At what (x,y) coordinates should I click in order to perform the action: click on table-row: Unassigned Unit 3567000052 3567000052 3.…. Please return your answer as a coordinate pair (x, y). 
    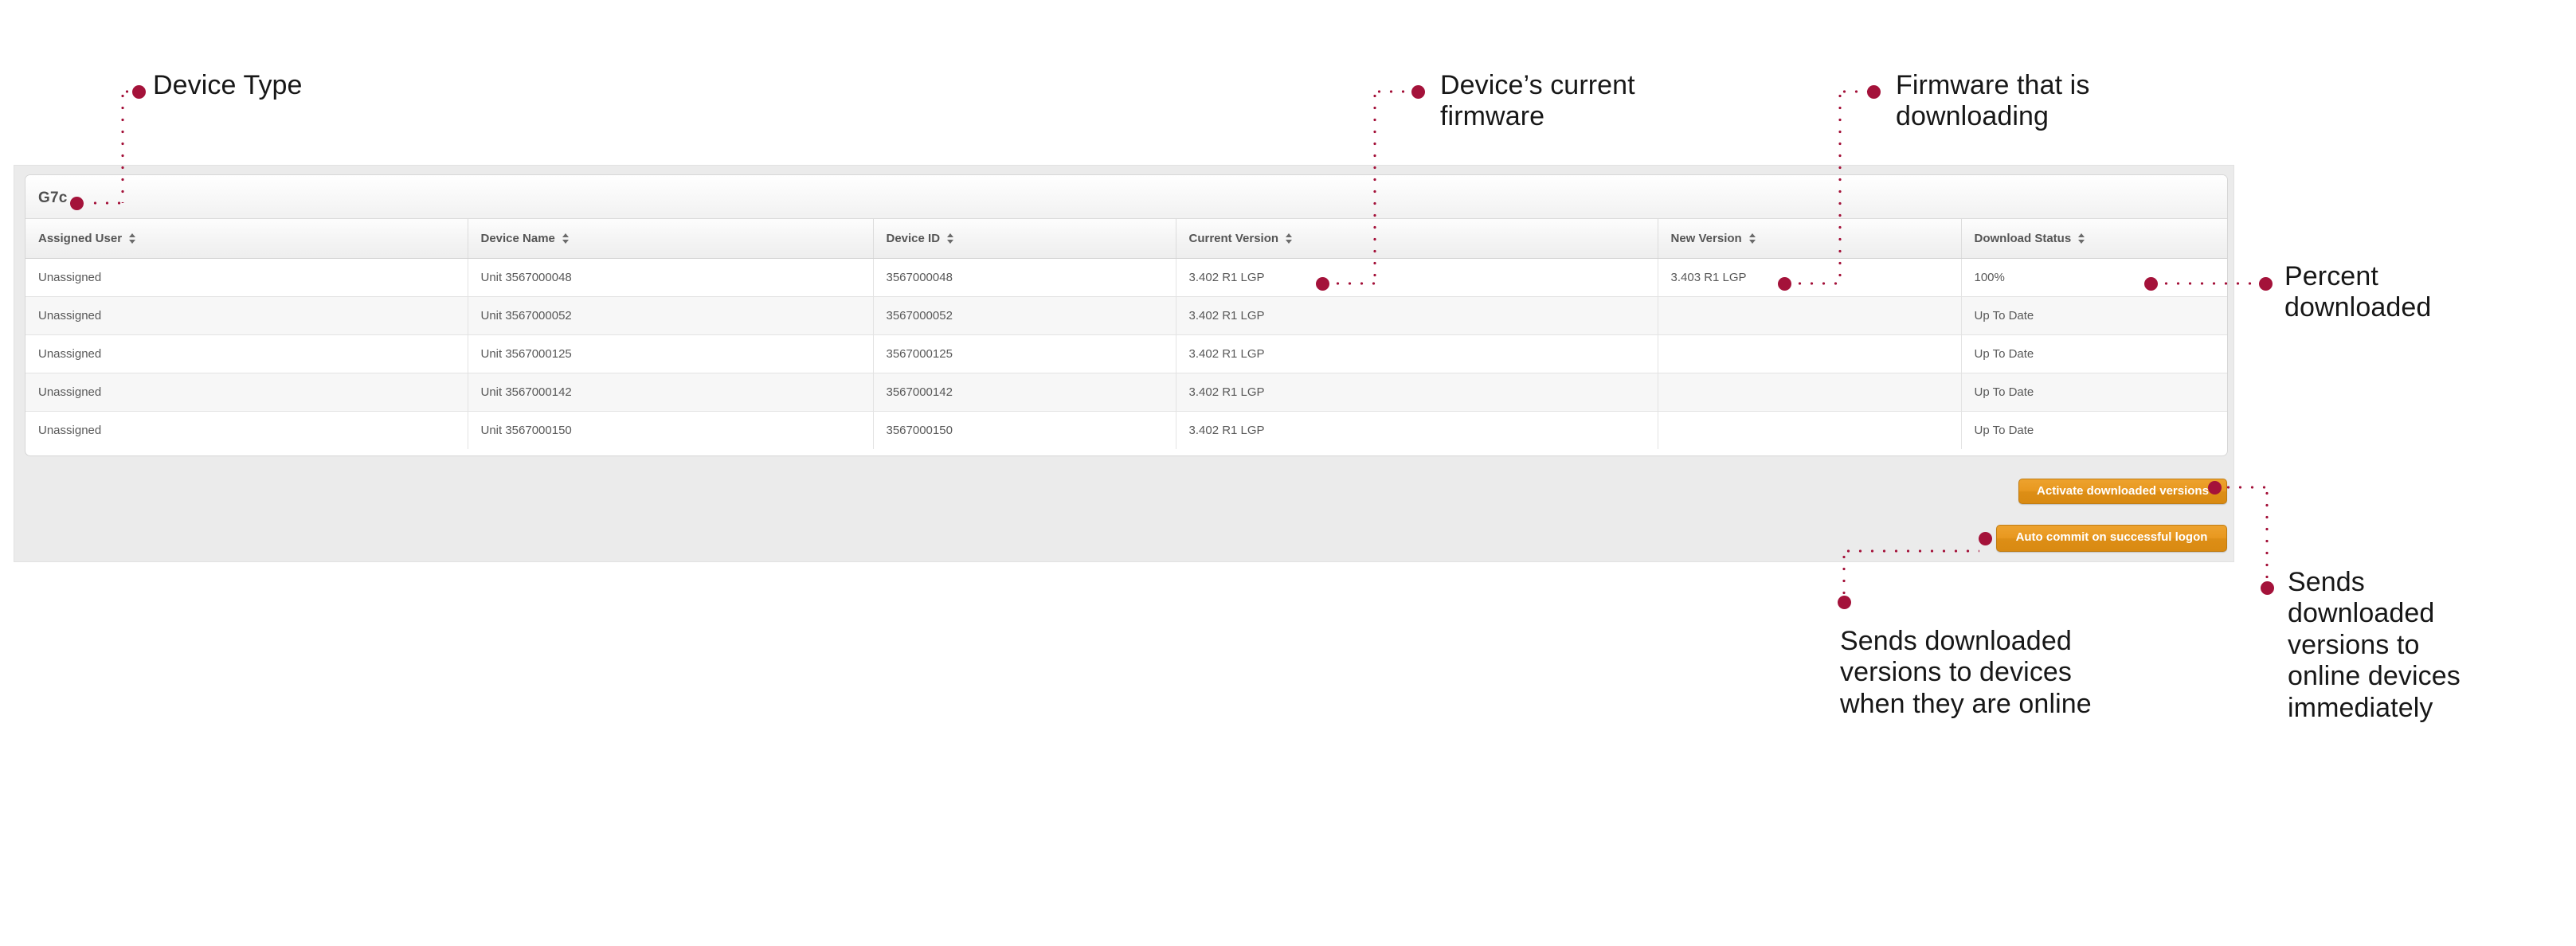
    Looking at the image, I should click on (1126, 315).